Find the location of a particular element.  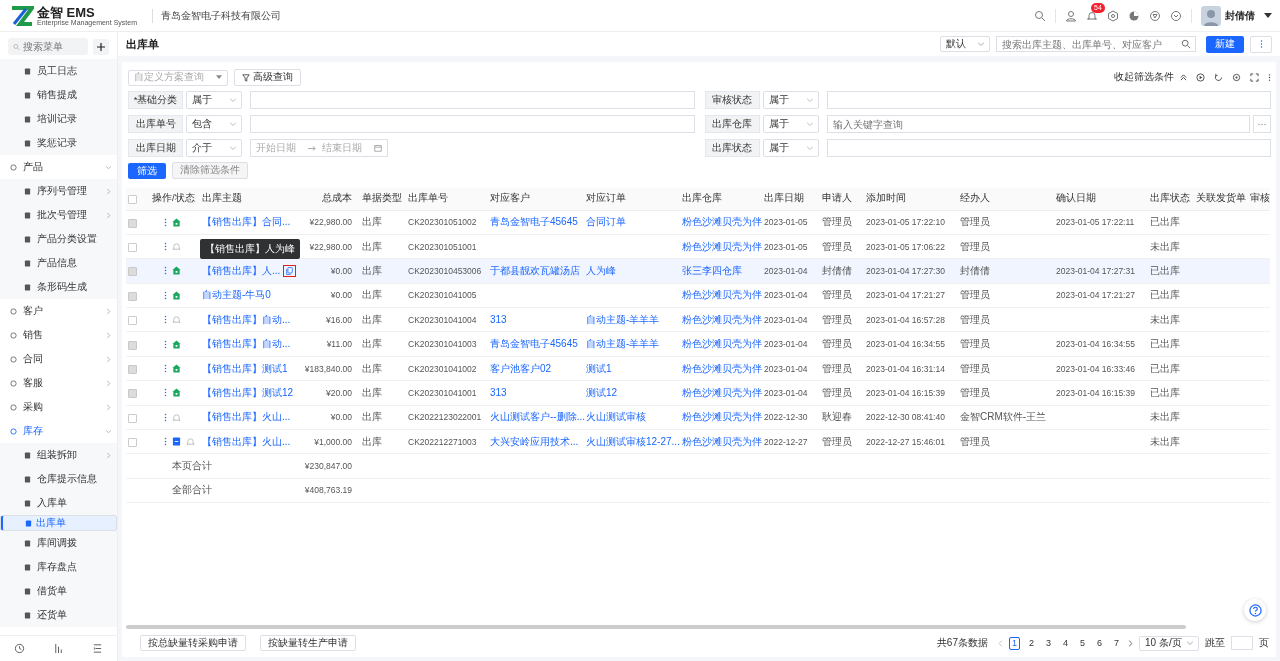

subject-link: 【销售出库】测试12 is located at coordinates (248, 392).